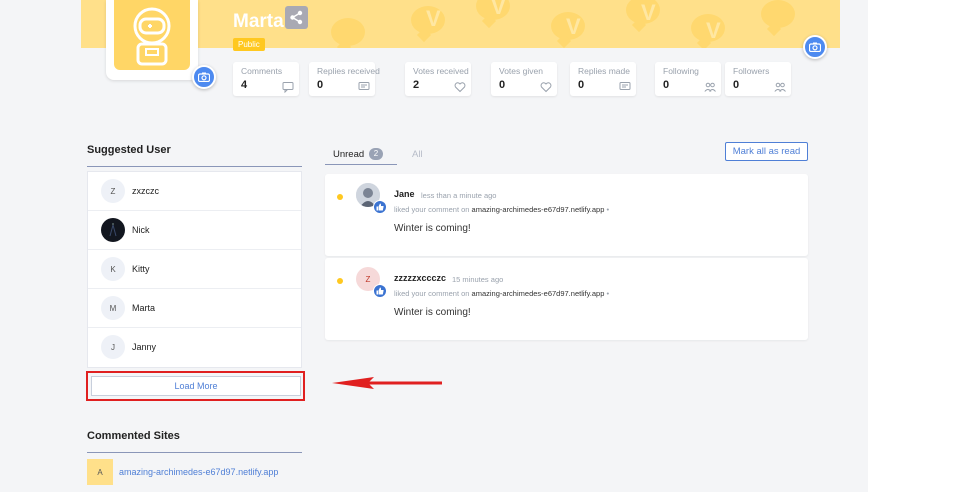 This screenshot has width=960, height=492. I want to click on list-item: K Kitty, so click(194, 269).